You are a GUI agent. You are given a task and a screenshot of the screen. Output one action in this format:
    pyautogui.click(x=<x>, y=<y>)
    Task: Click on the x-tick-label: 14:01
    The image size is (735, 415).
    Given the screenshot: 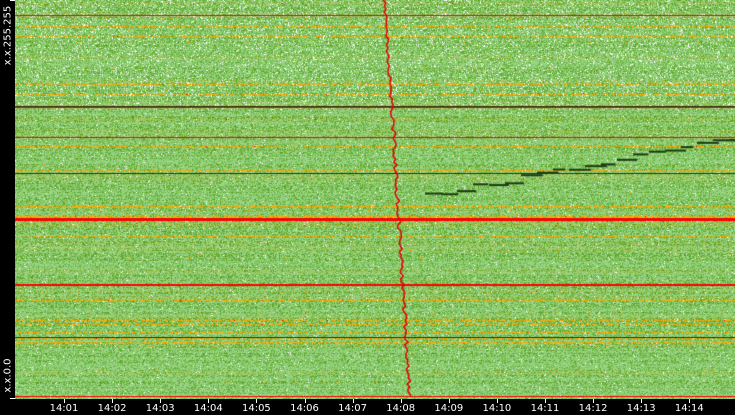 What is the action you would take?
    pyautogui.click(x=64, y=408)
    